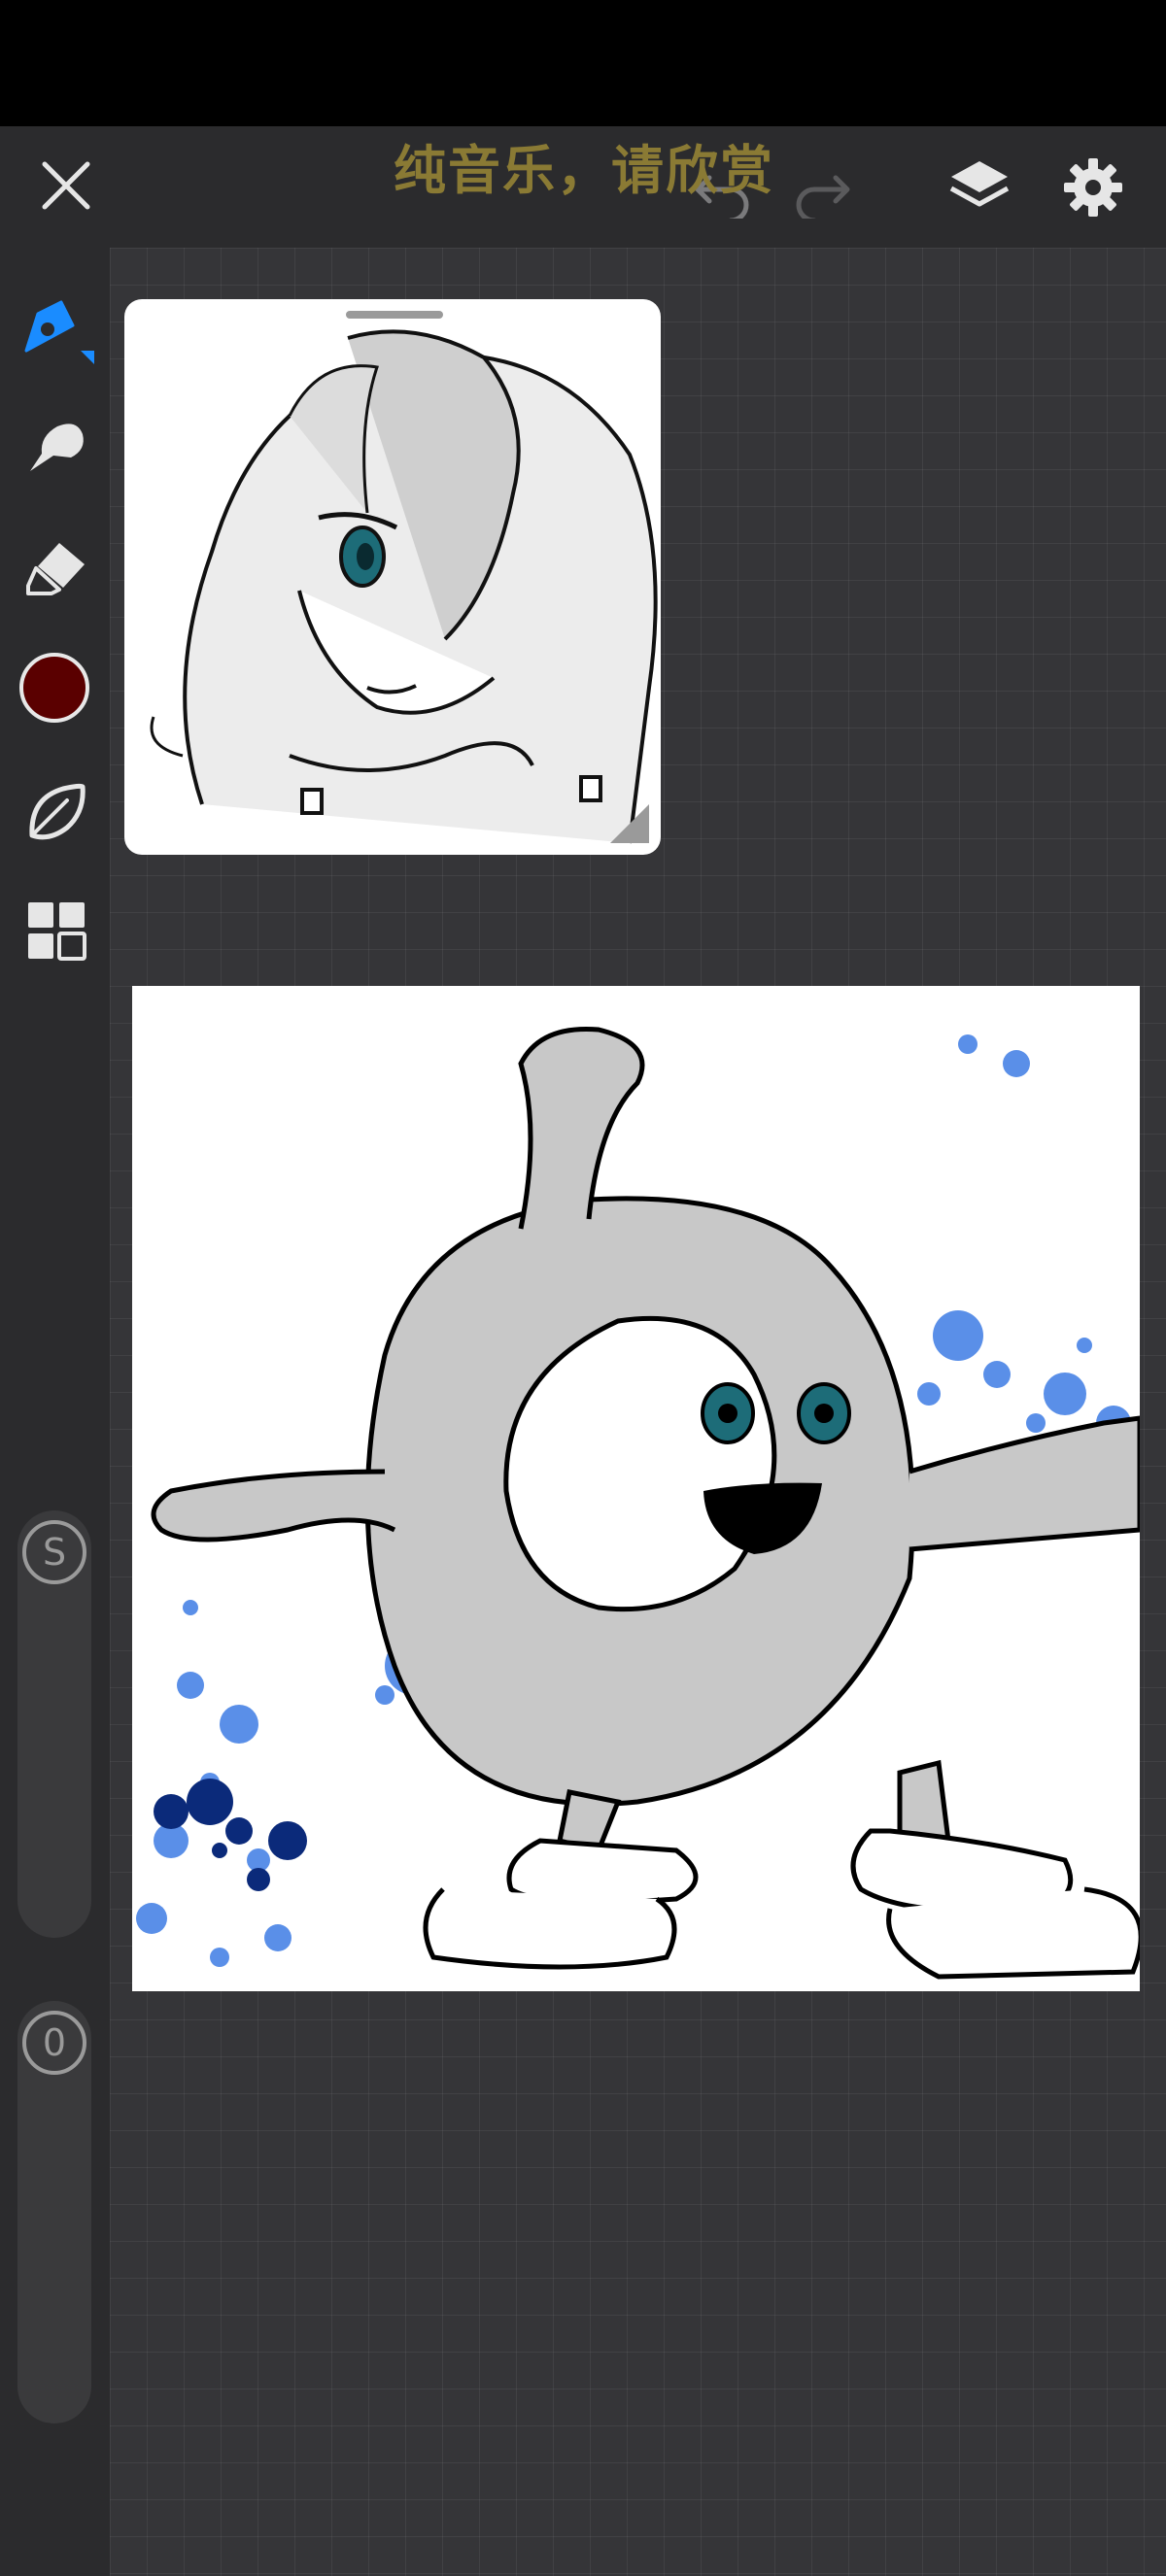 The height and width of the screenshot is (2576, 1166). What do you see at coordinates (979, 183) in the screenshot?
I see `layers-icon` at bounding box center [979, 183].